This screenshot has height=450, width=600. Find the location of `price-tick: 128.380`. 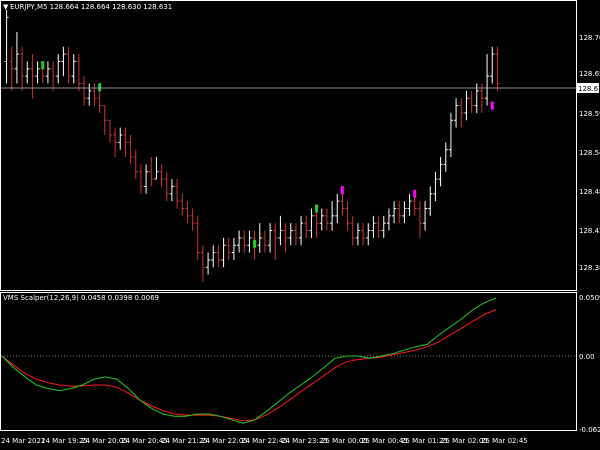

price-tick: 128.380 is located at coordinates (589, 268).